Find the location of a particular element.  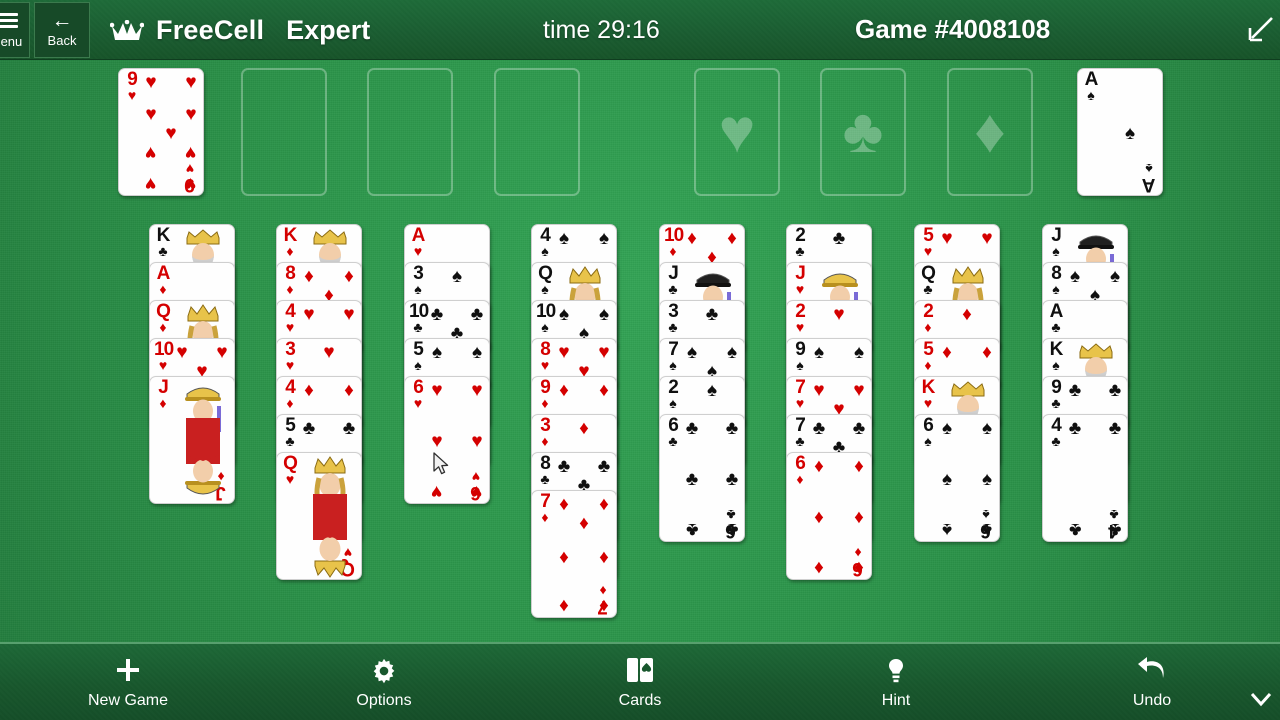

card-pips: ♠ ♠ ♠ ♠ ♠ ♠ is located at coordinates (967, 479).